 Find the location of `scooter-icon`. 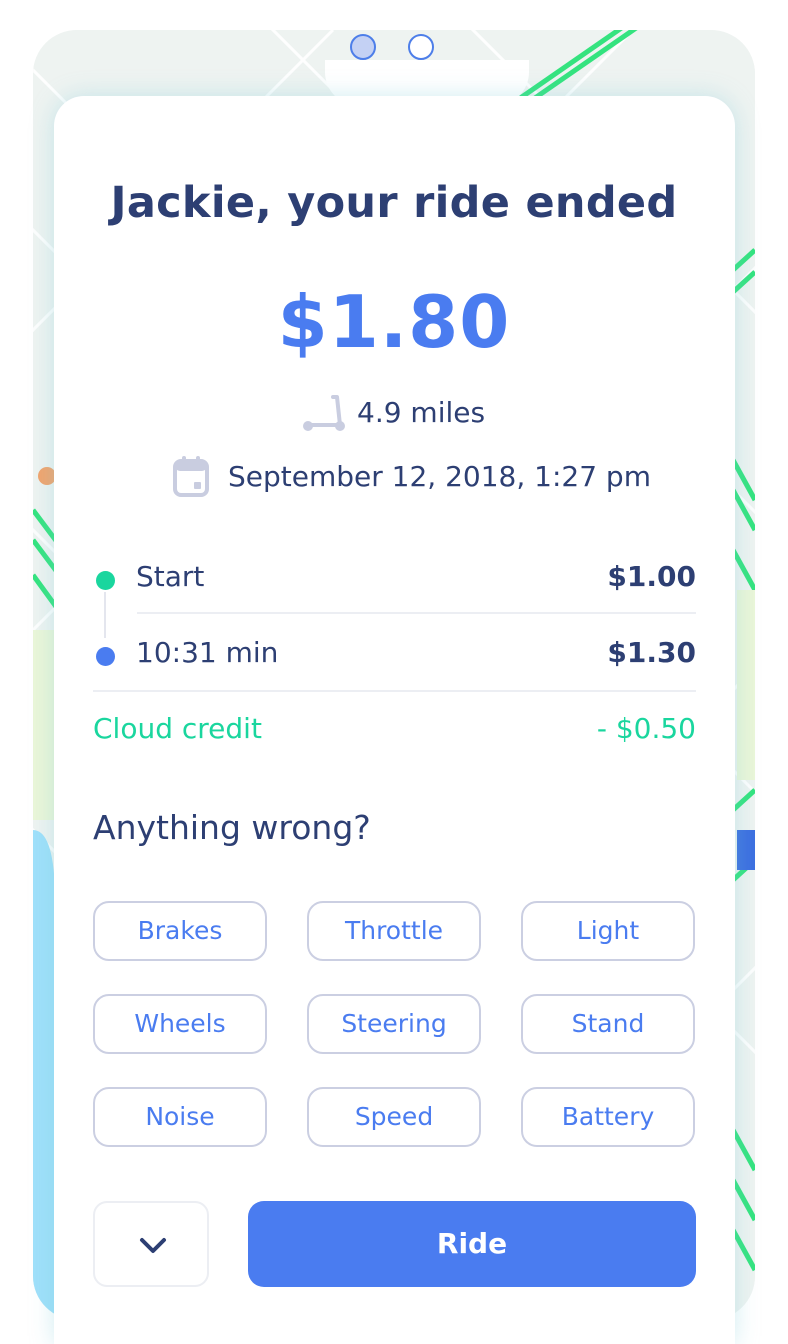

scooter-icon is located at coordinates (324, 413).